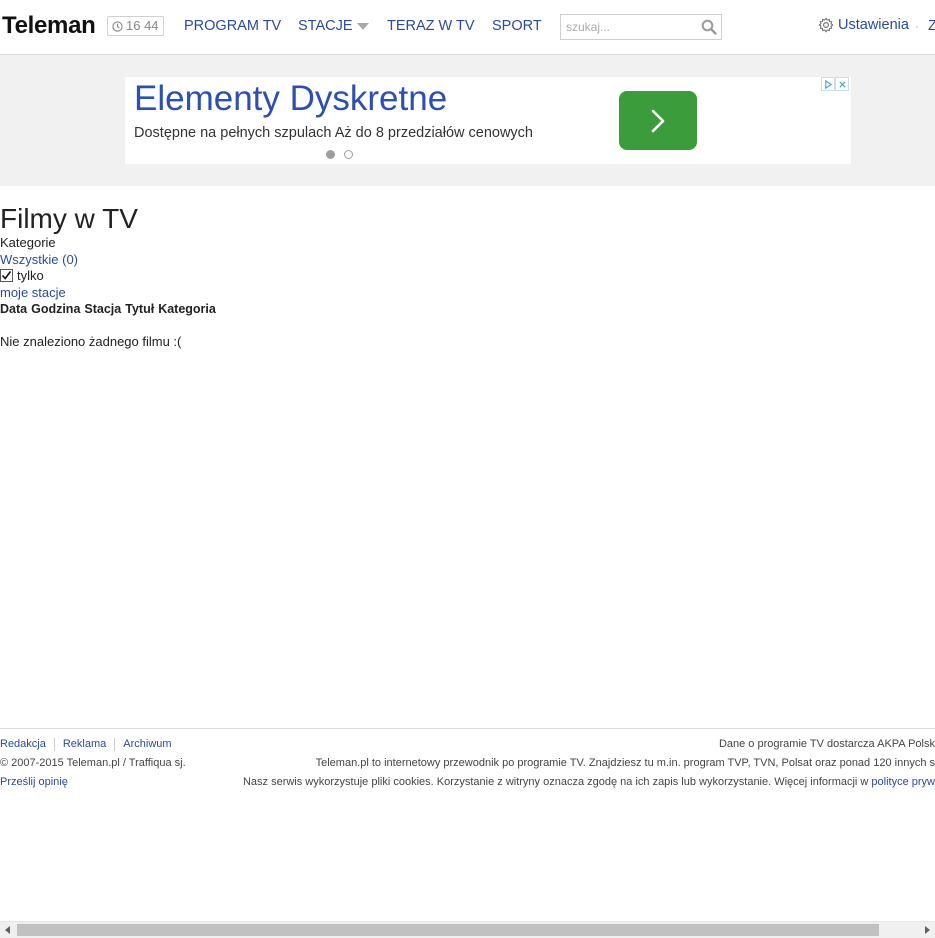  Describe the element at coordinates (102, 309) in the screenshot. I see `column-stacja: Stacja` at that location.